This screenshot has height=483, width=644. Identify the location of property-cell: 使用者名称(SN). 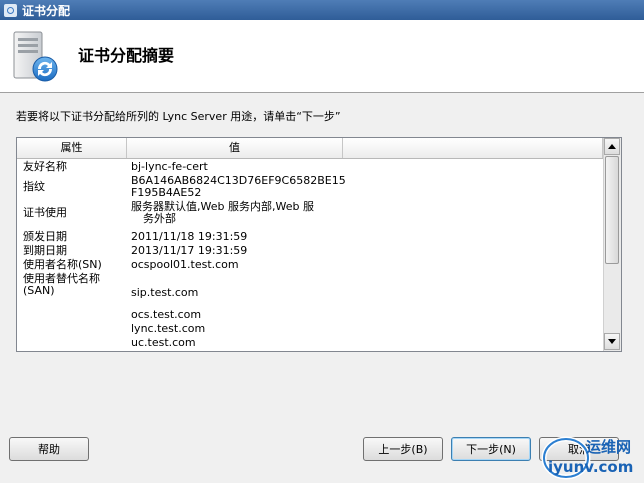
(62, 264).